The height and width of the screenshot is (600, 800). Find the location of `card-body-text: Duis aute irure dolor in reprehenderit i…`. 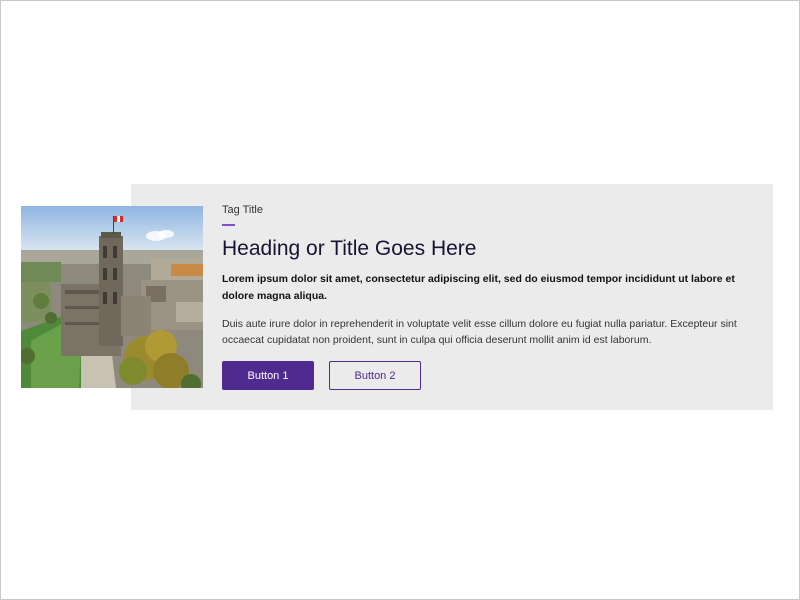

card-body-text: Duis aute irure dolor in reprehenderit i… is located at coordinates (479, 332).